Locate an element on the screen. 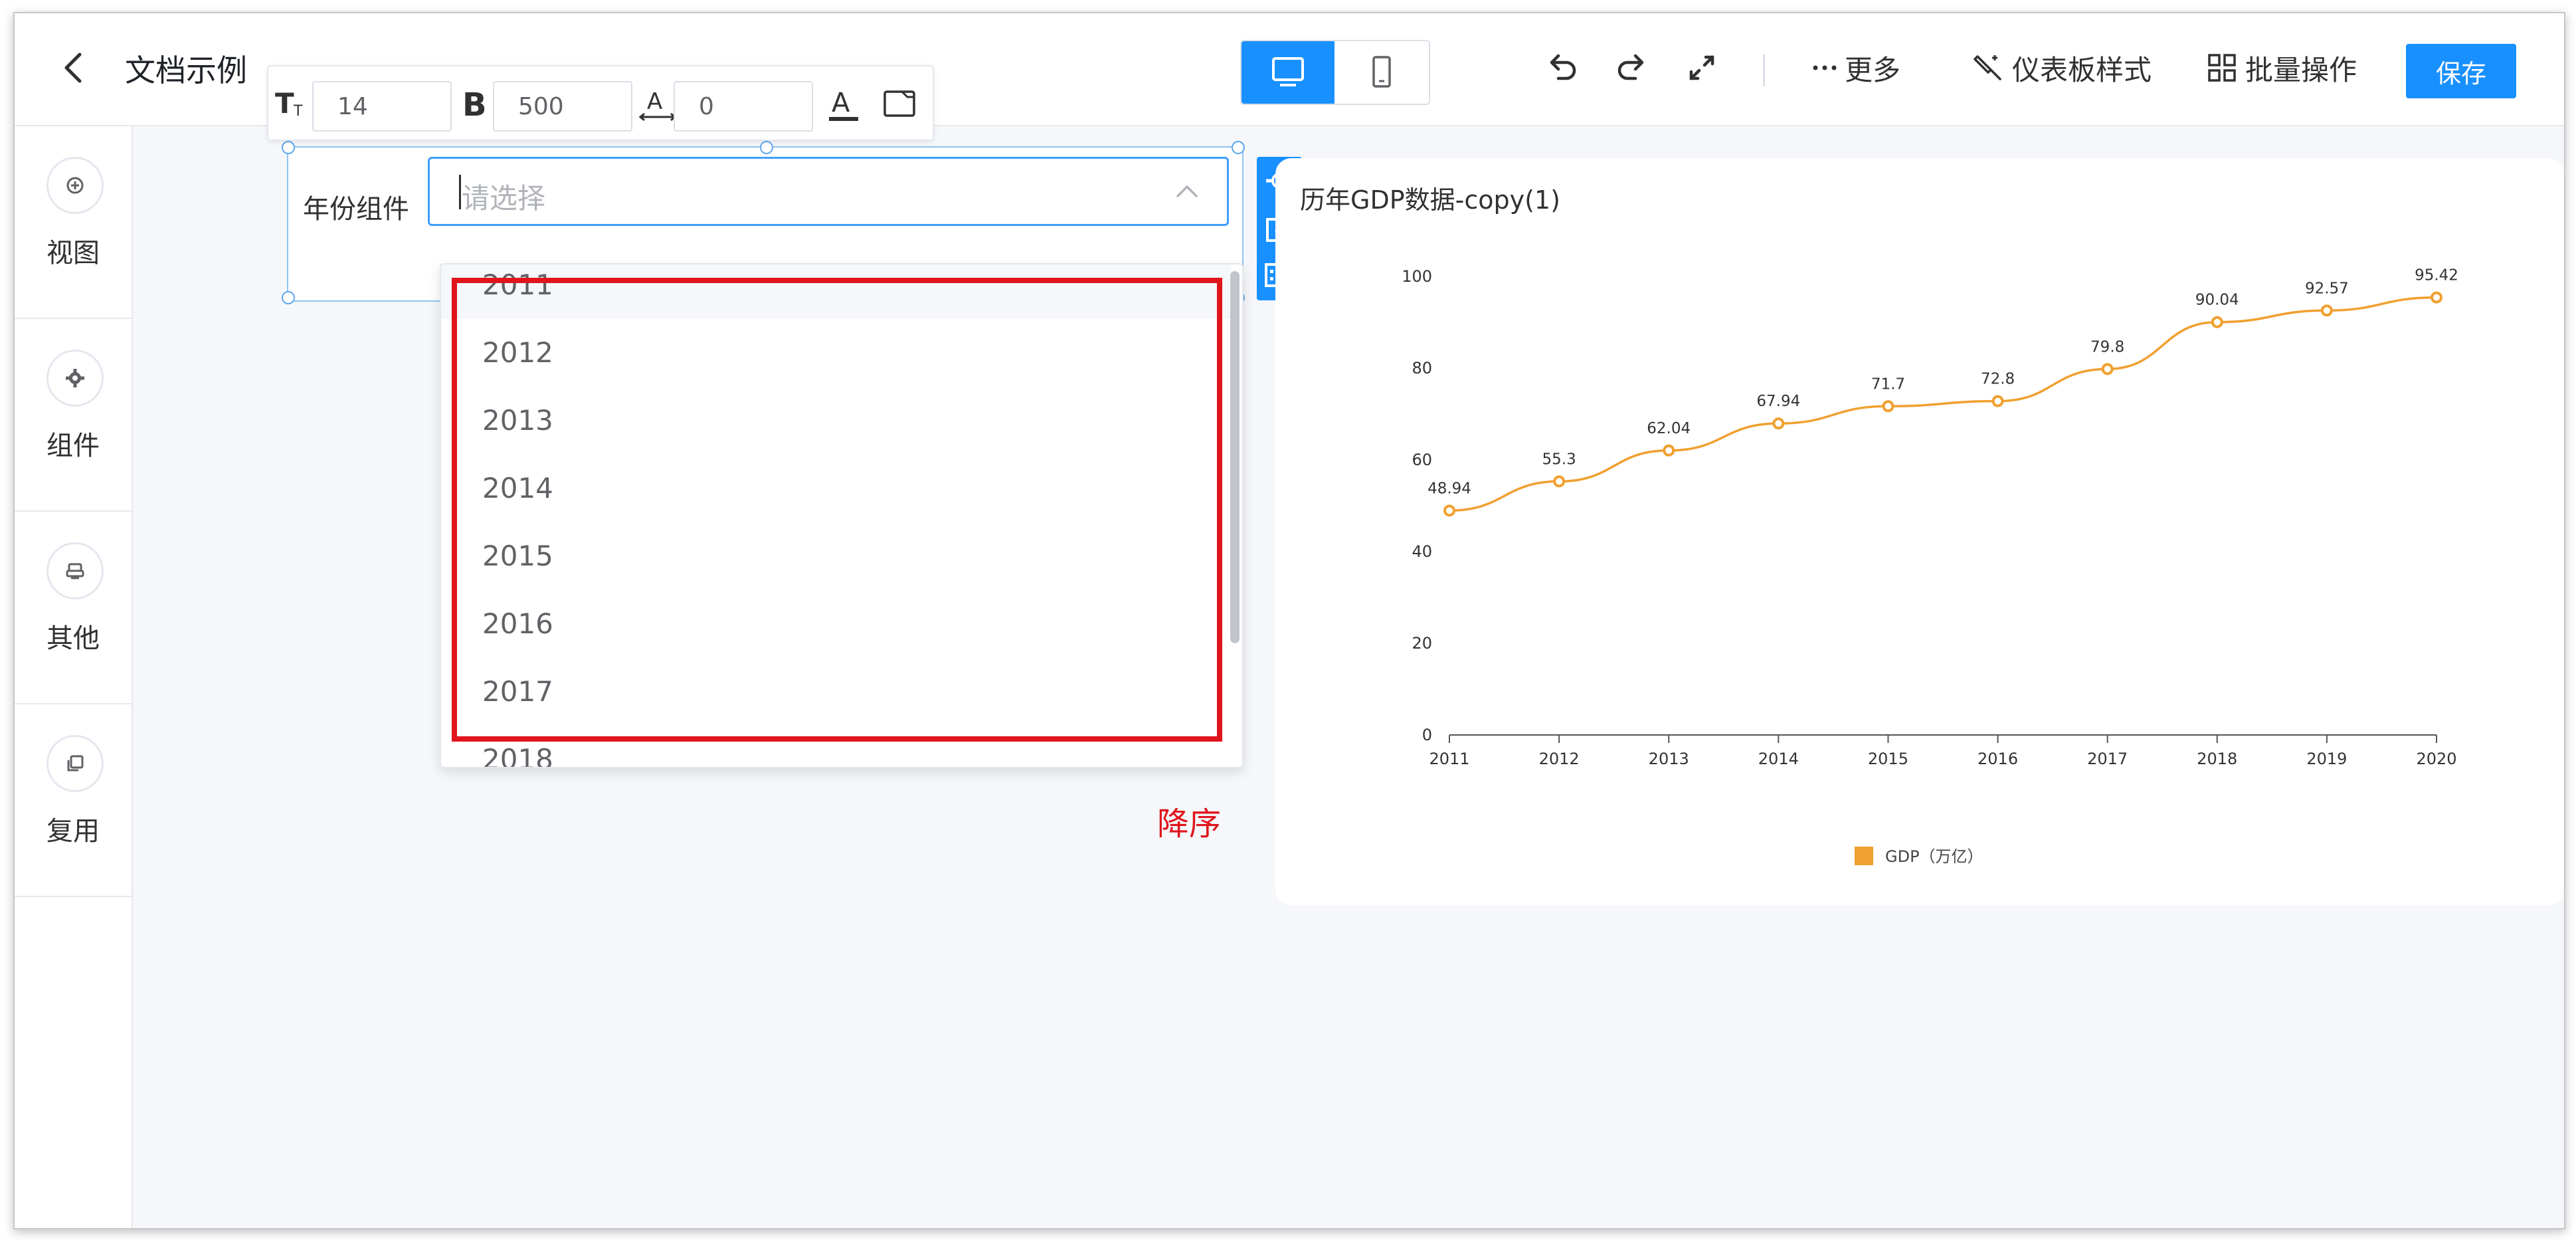  dropdown-option-2011: 2011 is located at coordinates (836, 291).